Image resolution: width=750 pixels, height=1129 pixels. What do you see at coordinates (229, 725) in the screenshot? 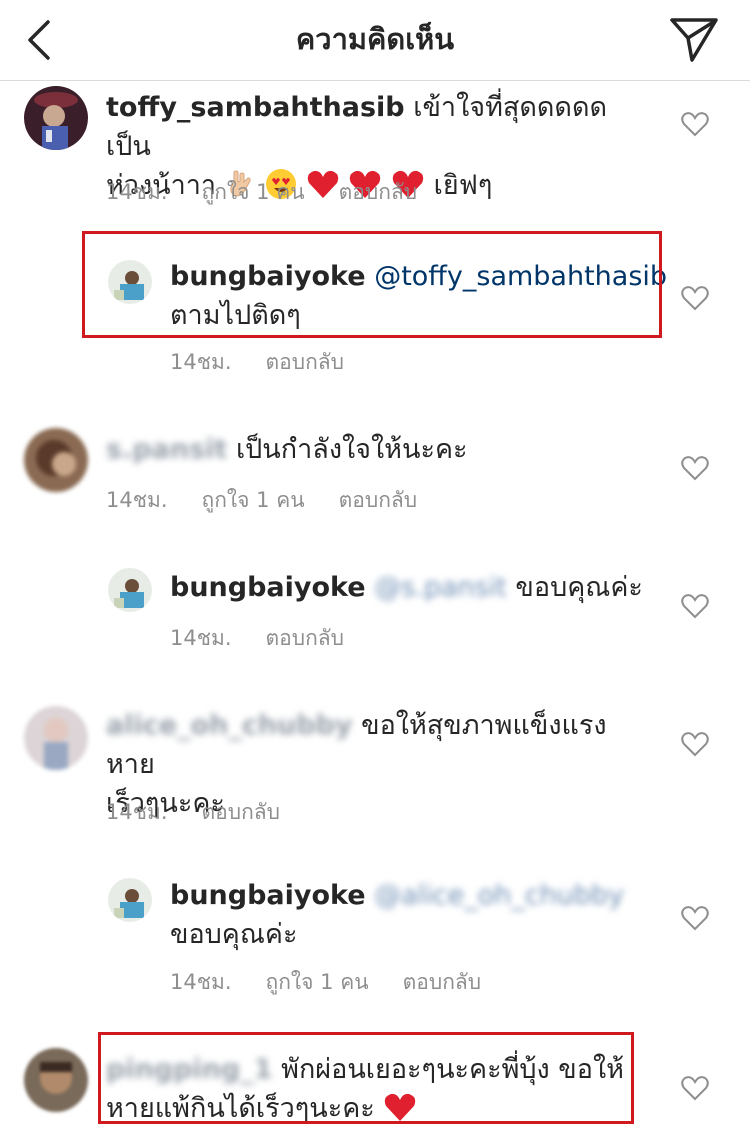
I see `comment-username: alice_oh_chubby` at bounding box center [229, 725].